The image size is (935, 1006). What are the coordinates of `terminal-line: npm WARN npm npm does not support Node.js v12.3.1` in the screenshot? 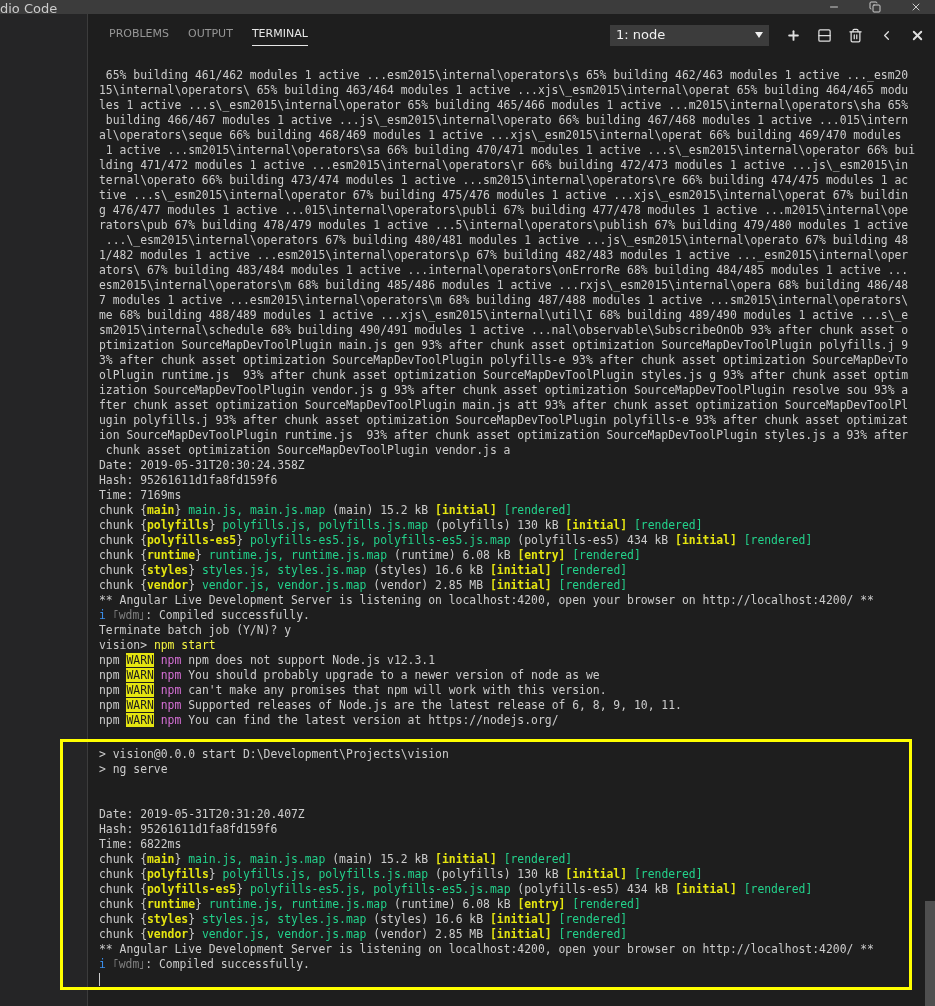 It's located at (267, 660).